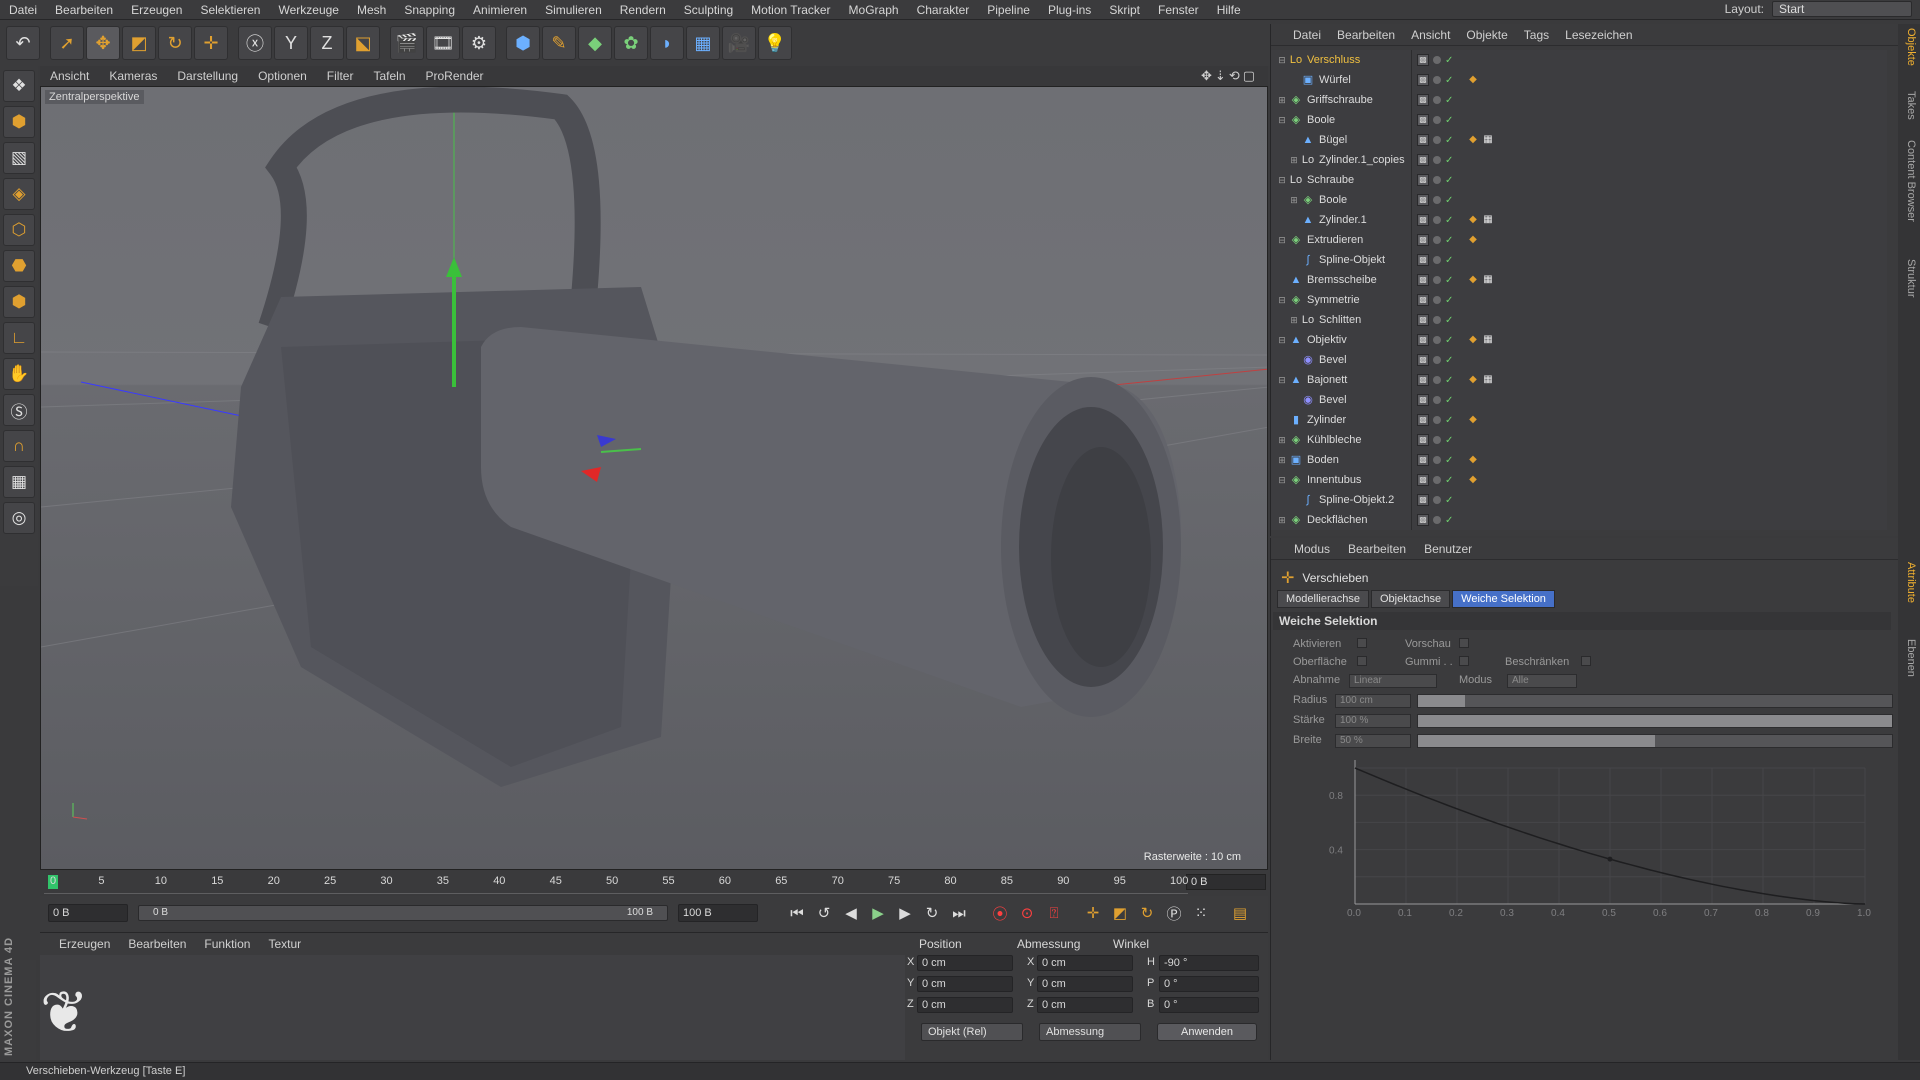  I want to click on object-name: Bevel, so click(1333, 400).